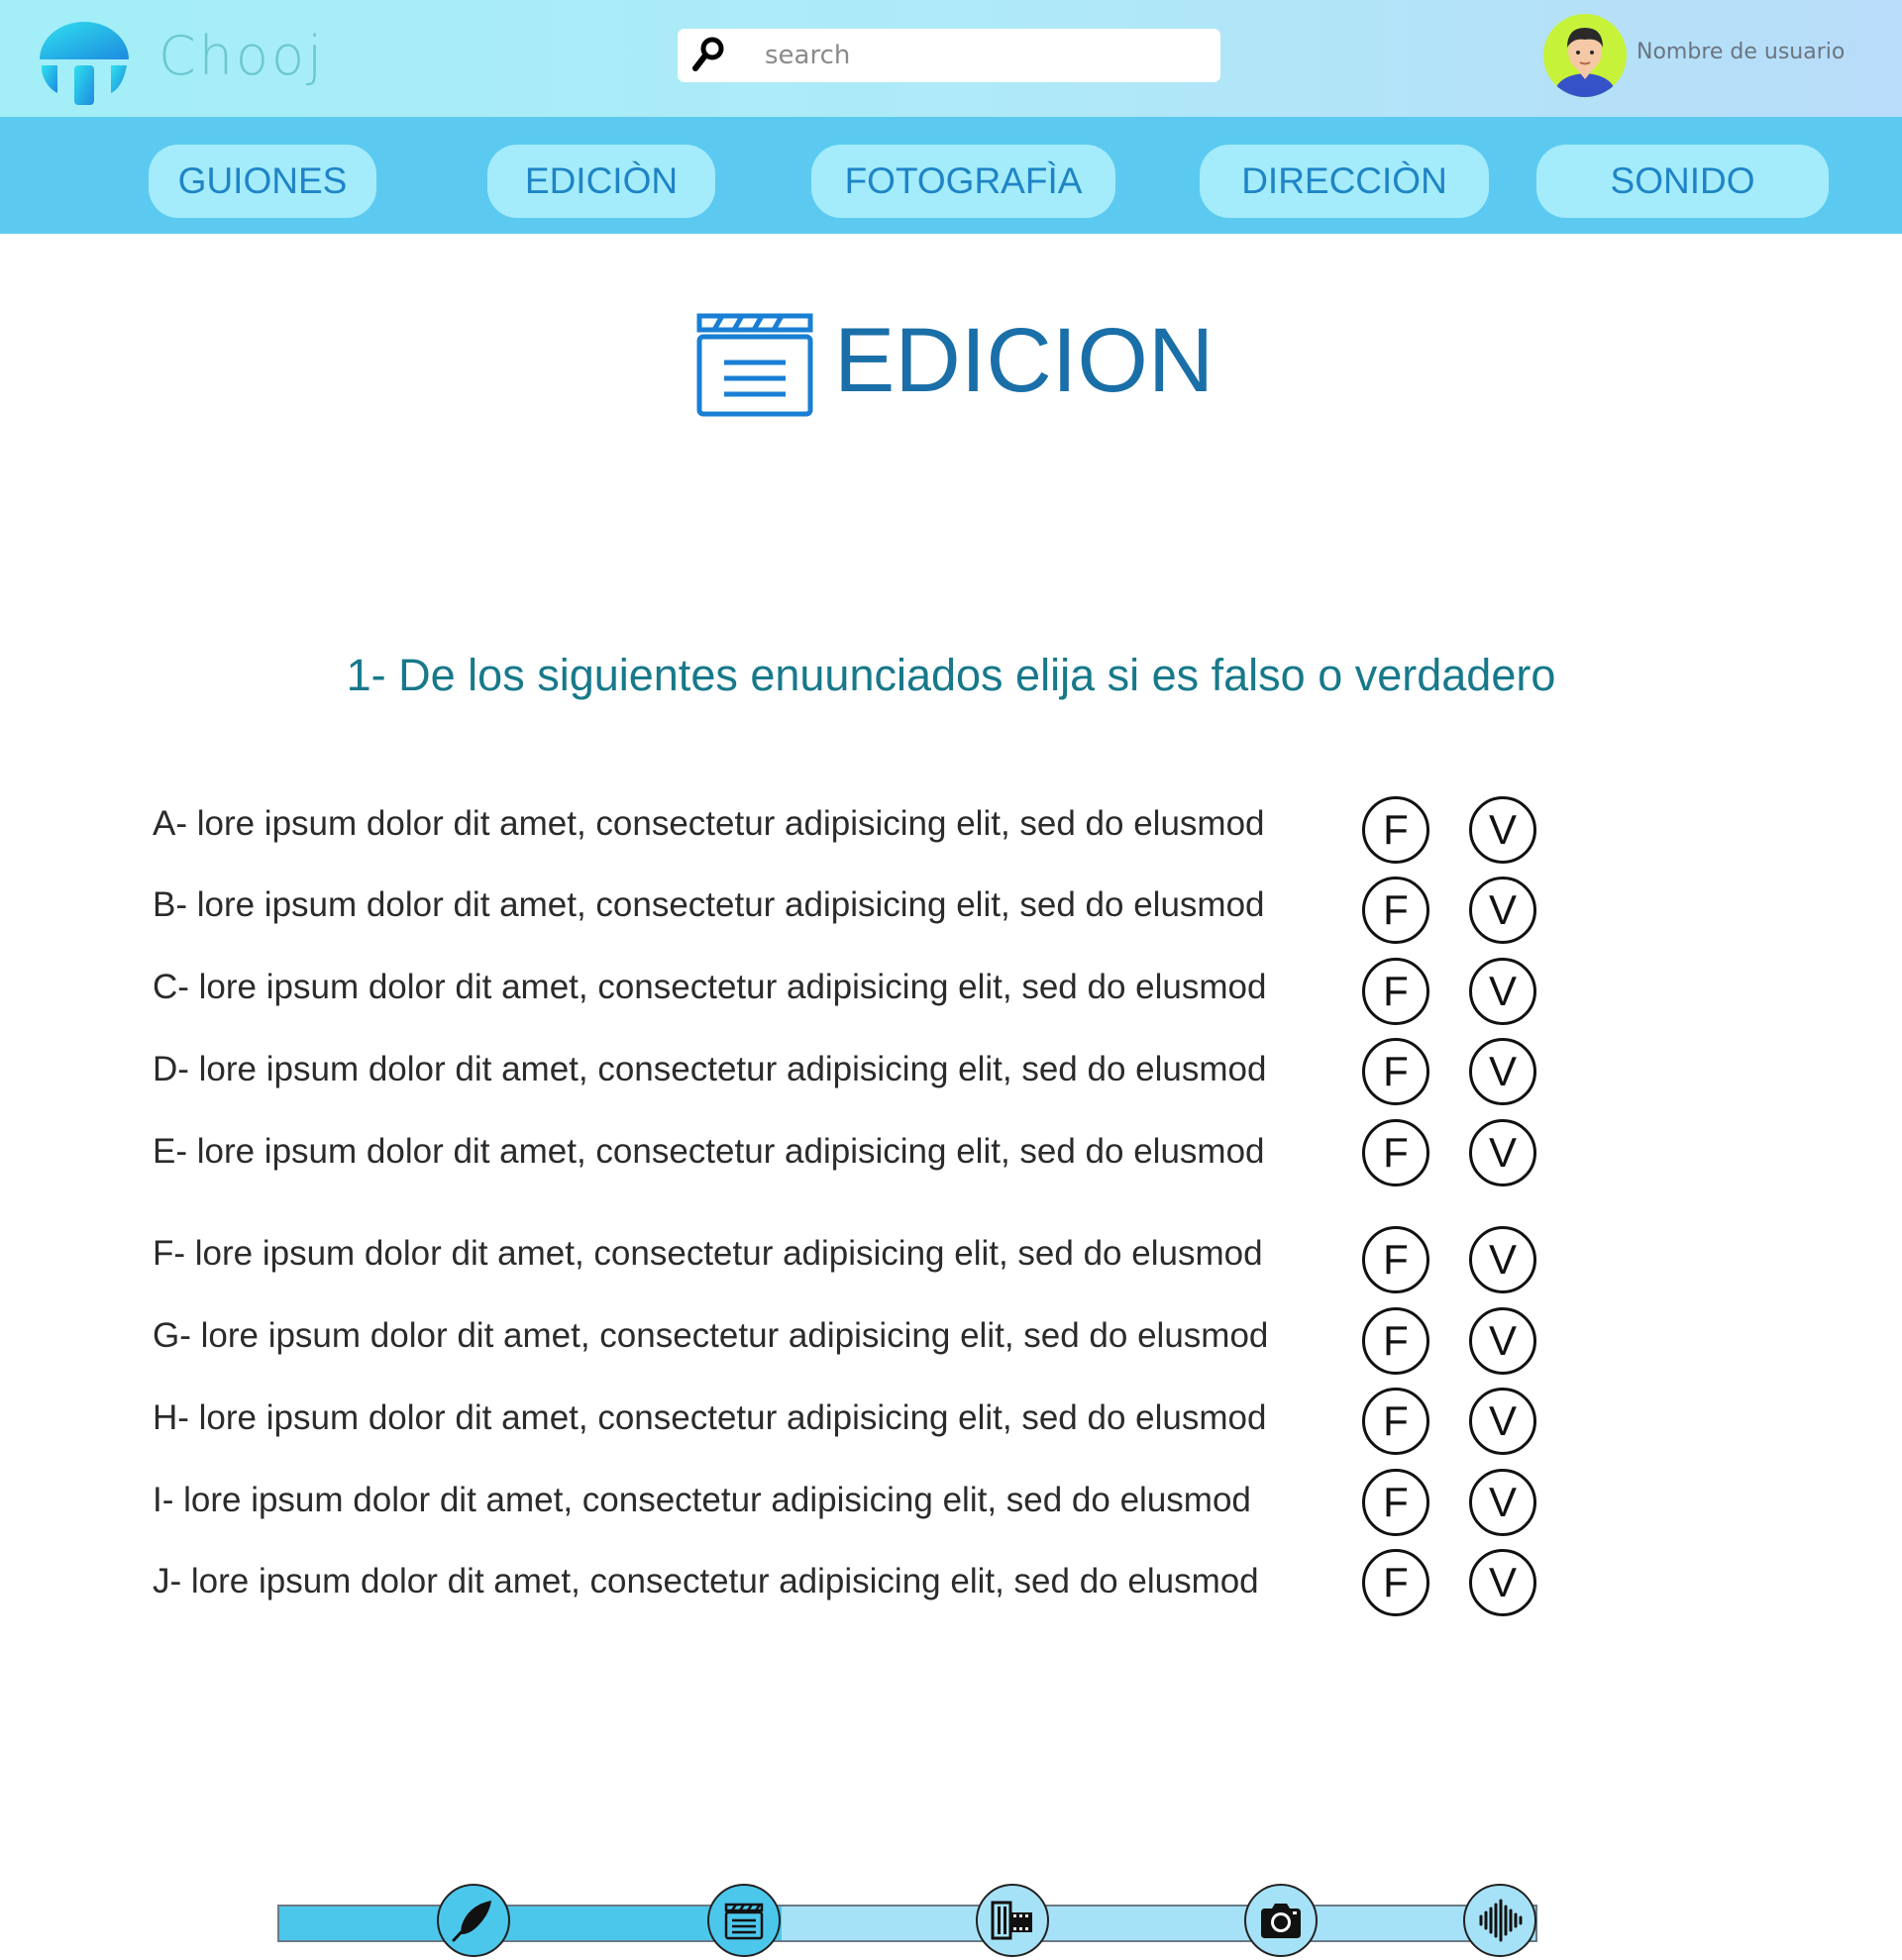  I want to click on film-strip-icon, so click(1011, 1920).